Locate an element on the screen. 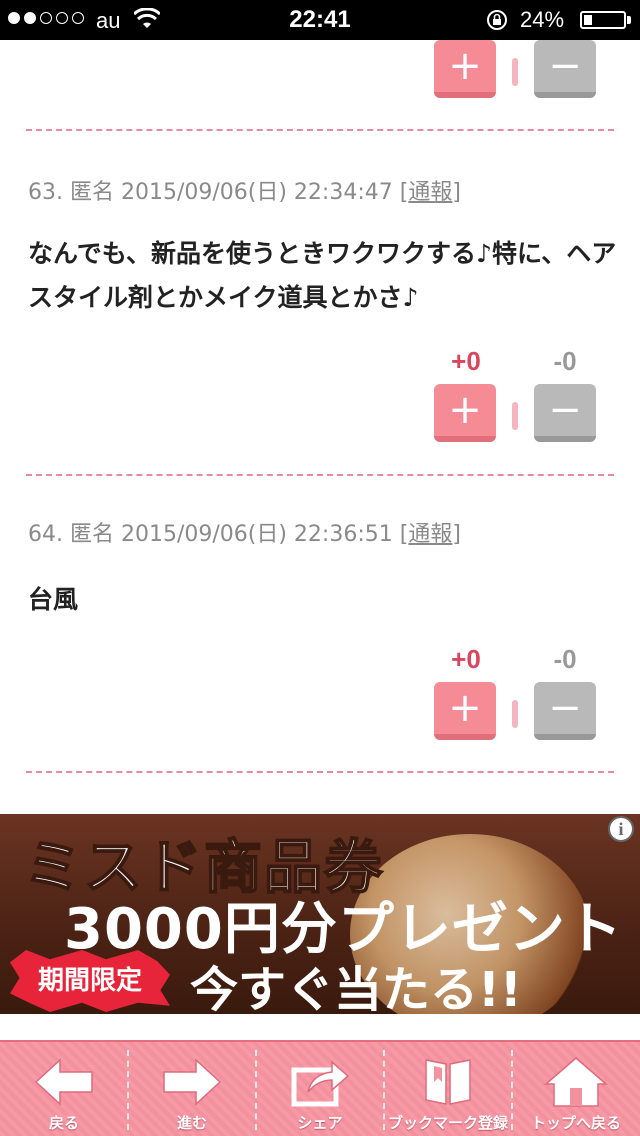  bottom-toolbar: 戻る 進む シェア ブックマーク登録 トップへ戻る is located at coordinates (320, 1088).